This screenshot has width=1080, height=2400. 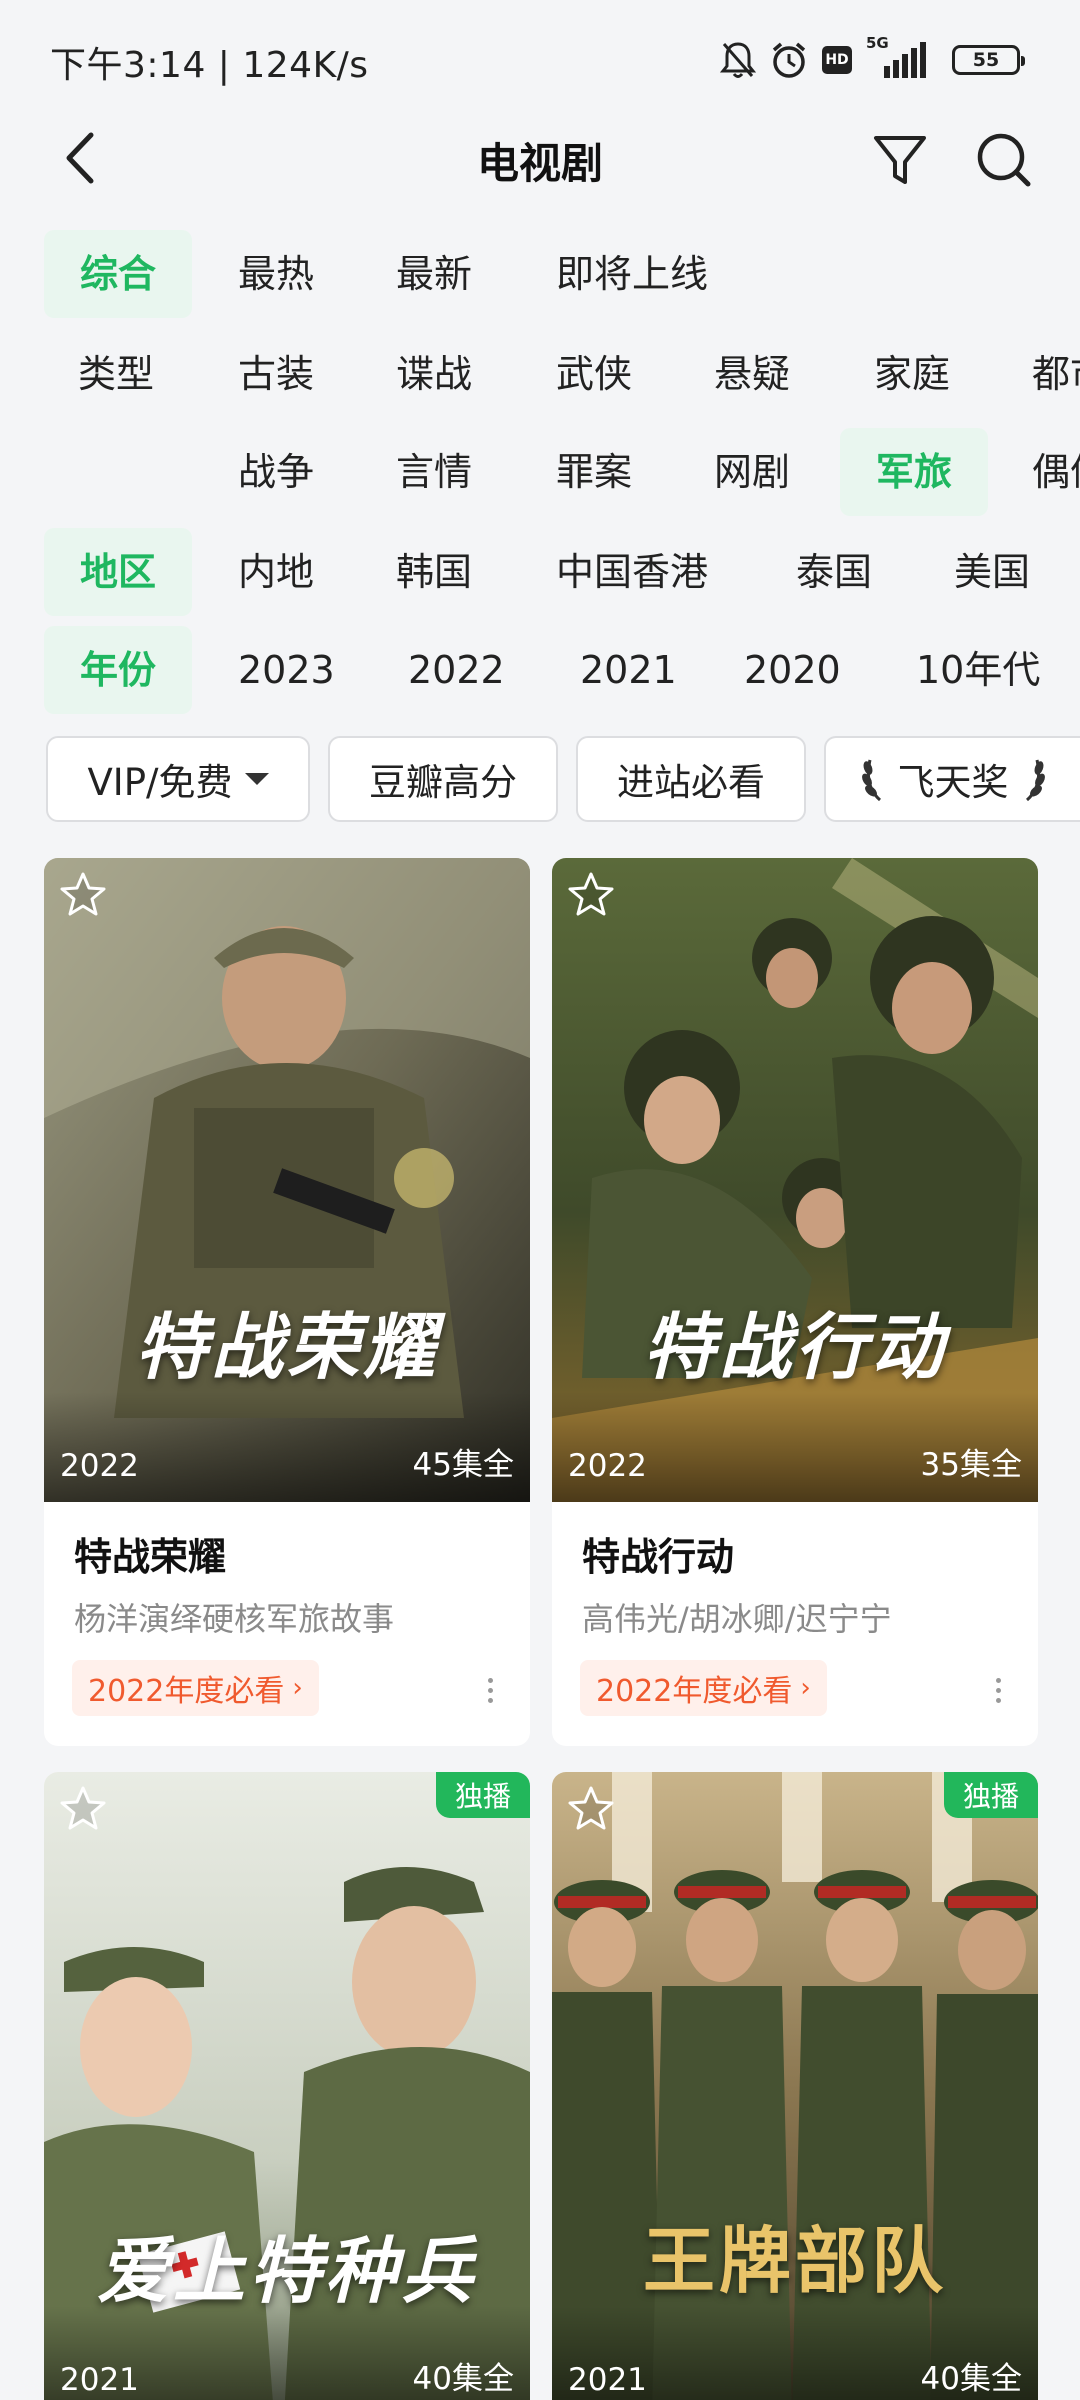 What do you see at coordinates (234, 1619) in the screenshot?
I see `card-subtitle: 杨洋演绎硬核军旅故事` at bounding box center [234, 1619].